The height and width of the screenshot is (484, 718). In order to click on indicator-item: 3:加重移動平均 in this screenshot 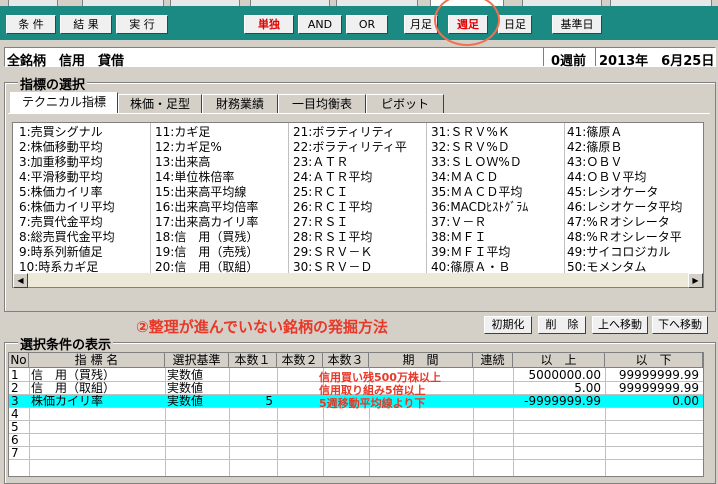, I will do `click(61, 162)`.